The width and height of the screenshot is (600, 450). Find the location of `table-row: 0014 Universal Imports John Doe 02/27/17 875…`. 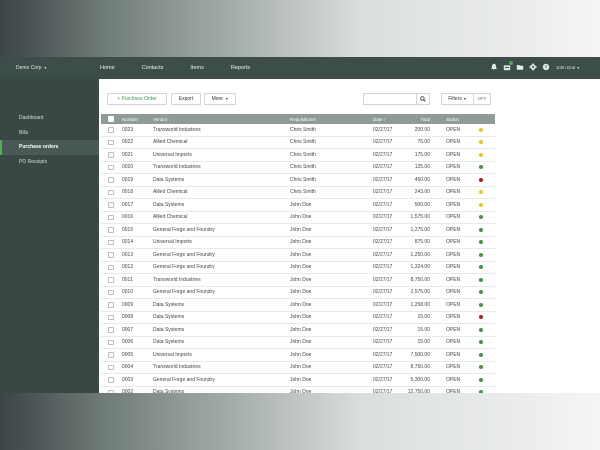

table-row: 0014 Universal Imports John Doe 02/27/17 875… is located at coordinates (298, 243).